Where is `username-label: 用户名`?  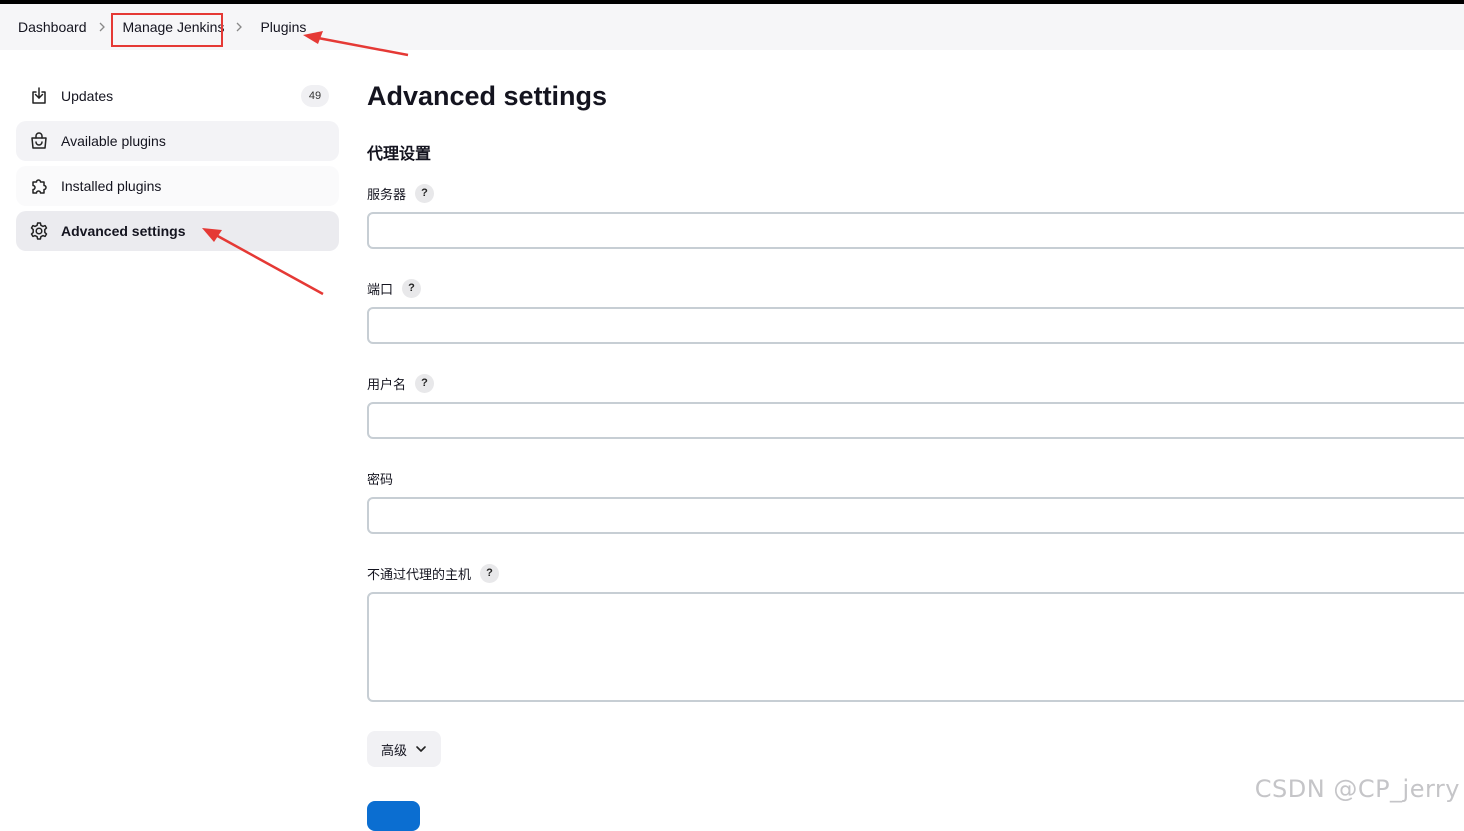
username-label: 用户名 is located at coordinates (387, 384).